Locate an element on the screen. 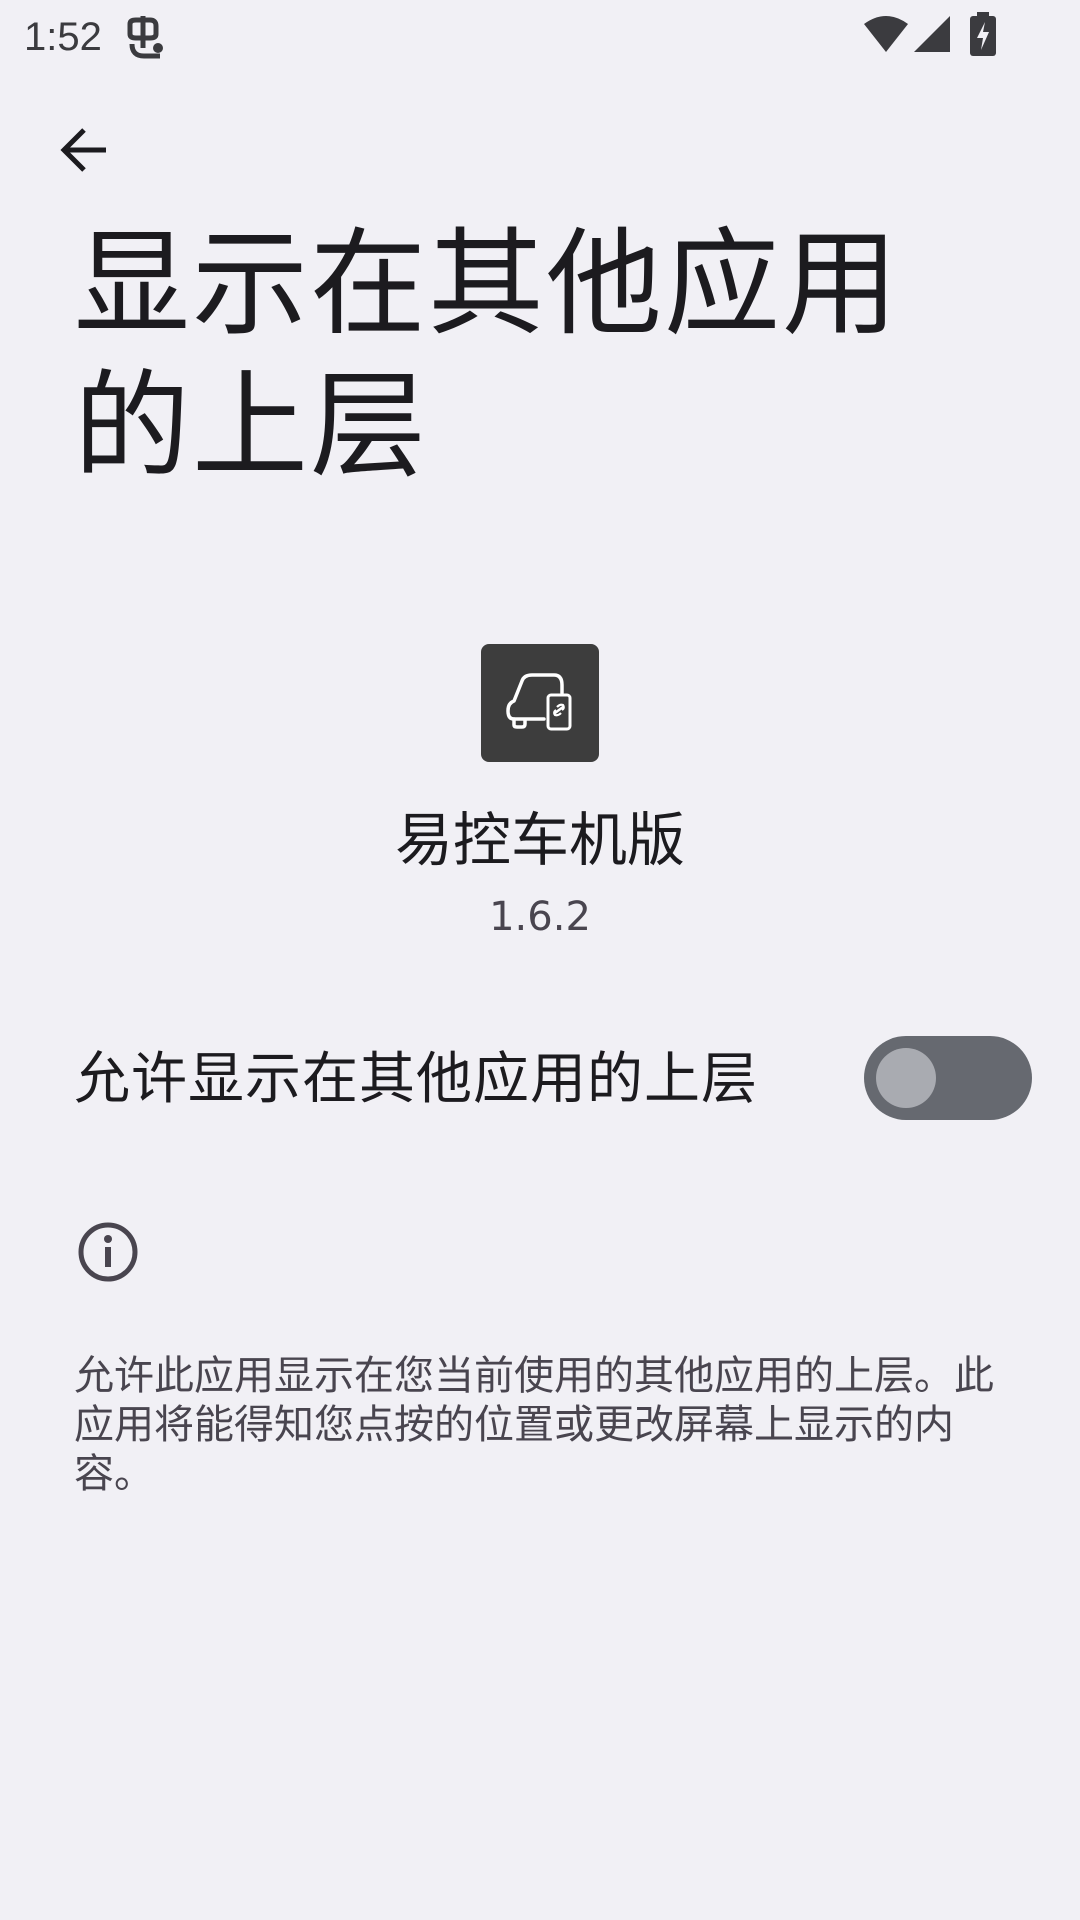 The image size is (1080, 1920). car-phone-link-icon is located at coordinates (539, 702).